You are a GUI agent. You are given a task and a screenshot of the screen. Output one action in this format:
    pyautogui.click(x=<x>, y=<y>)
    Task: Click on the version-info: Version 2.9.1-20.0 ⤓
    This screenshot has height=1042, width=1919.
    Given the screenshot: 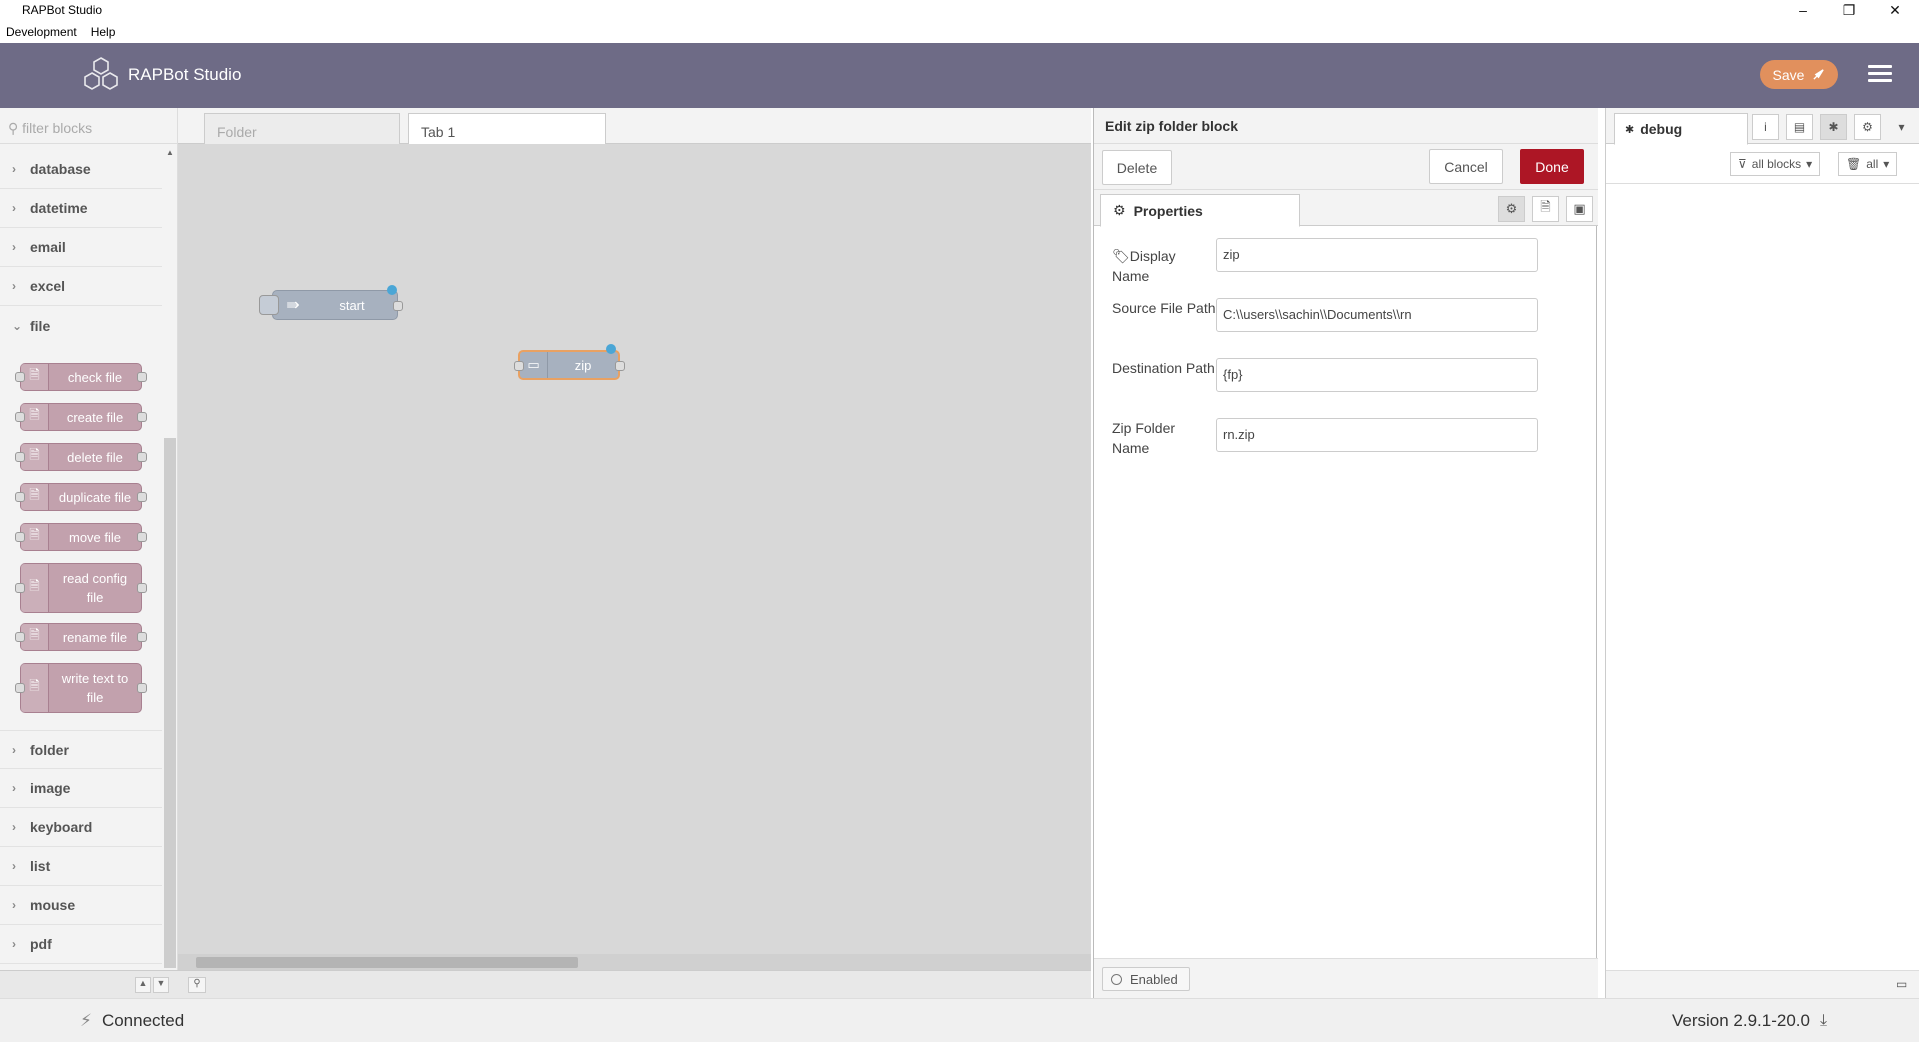 What is the action you would take?
    pyautogui.click(x=1749, y=1021)
    